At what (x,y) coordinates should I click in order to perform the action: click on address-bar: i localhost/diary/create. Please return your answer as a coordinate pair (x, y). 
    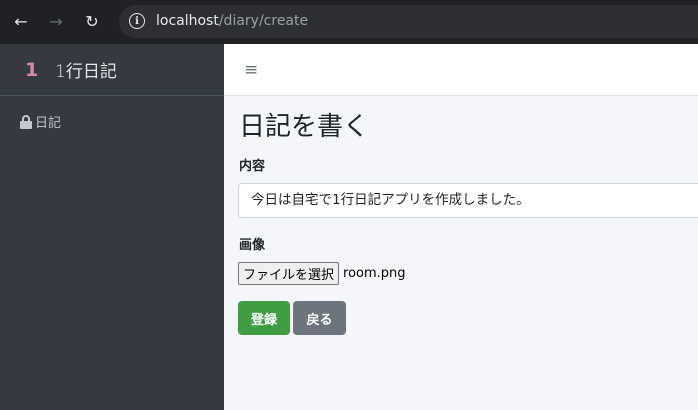
    Looking at the image, I should click on (408, 21).